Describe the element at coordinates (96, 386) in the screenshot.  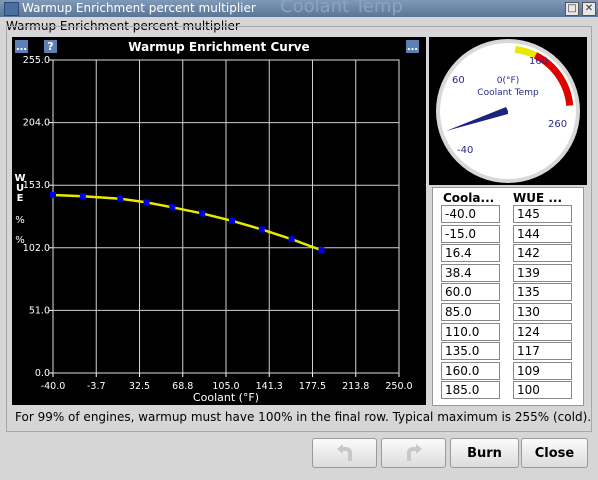
I see `x-tick-label: -3.7` at that location.